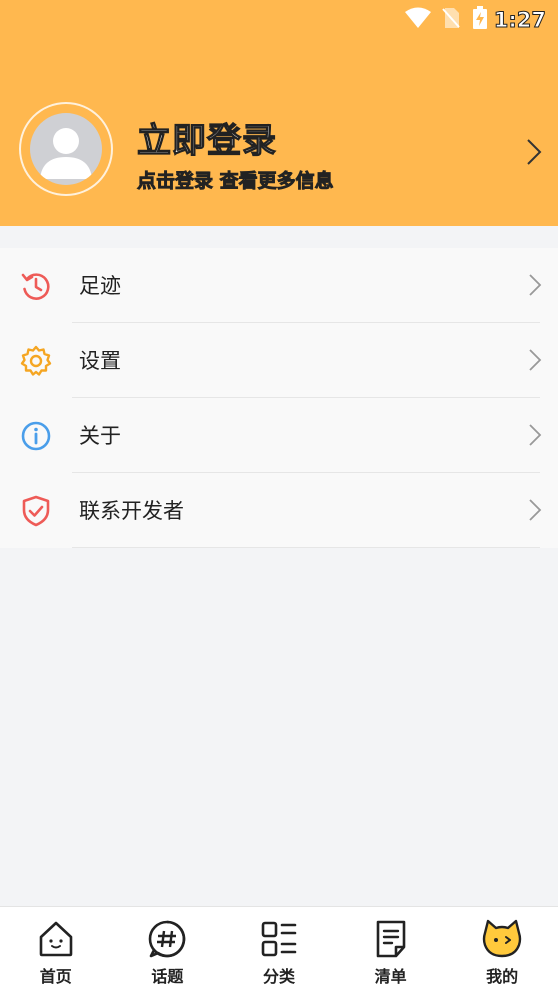 The height and width of the screenshot is (992, 558). Describe the element at coordinates (100, 286) in the screenshot. I see `menu-label: 足迹` at that location.